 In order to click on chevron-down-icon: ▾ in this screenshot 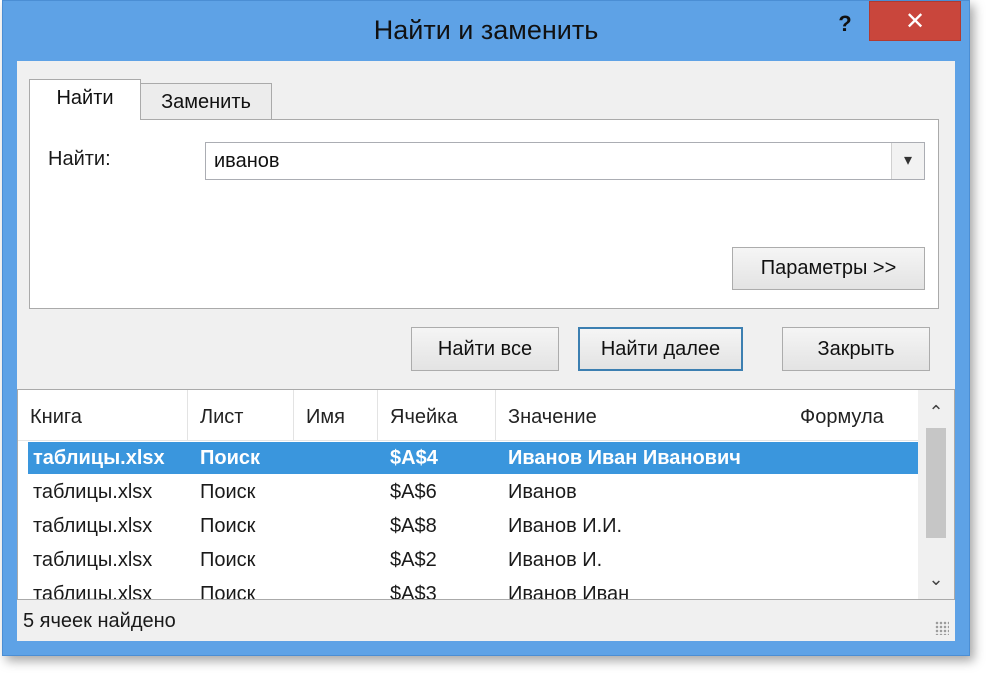, I will do `click(907, 161)`.